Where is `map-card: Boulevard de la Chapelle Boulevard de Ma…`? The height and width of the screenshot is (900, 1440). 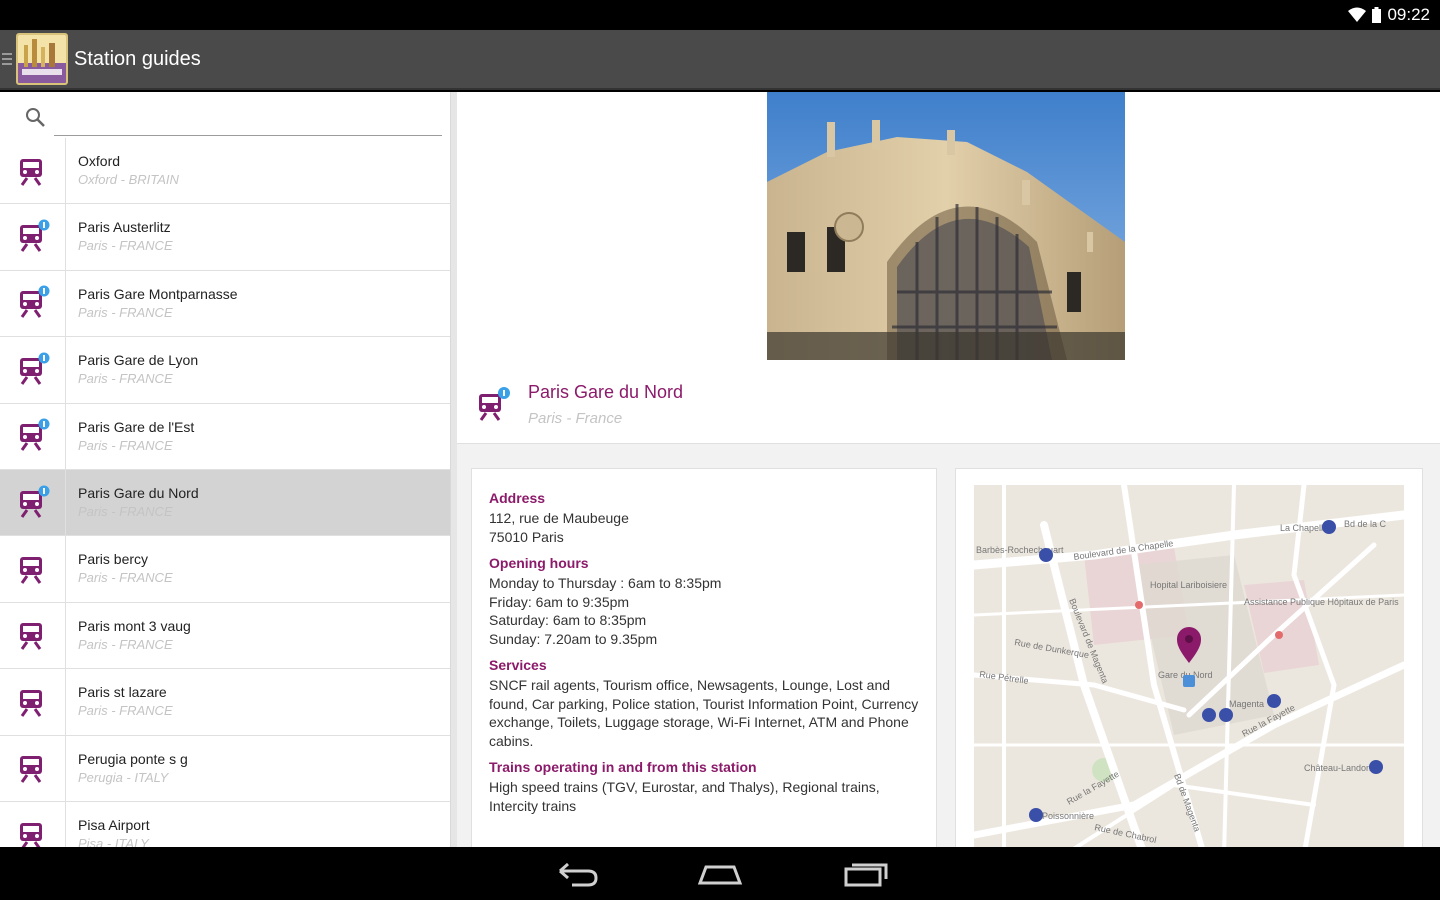 map-card: Boulevard de la Chapelle Boulevard de Ma… is located at coordinates (1189, 657).